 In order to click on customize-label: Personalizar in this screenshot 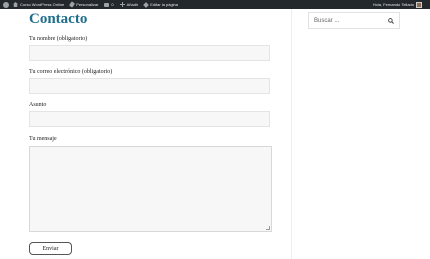, I will do `click(87, 4)`.